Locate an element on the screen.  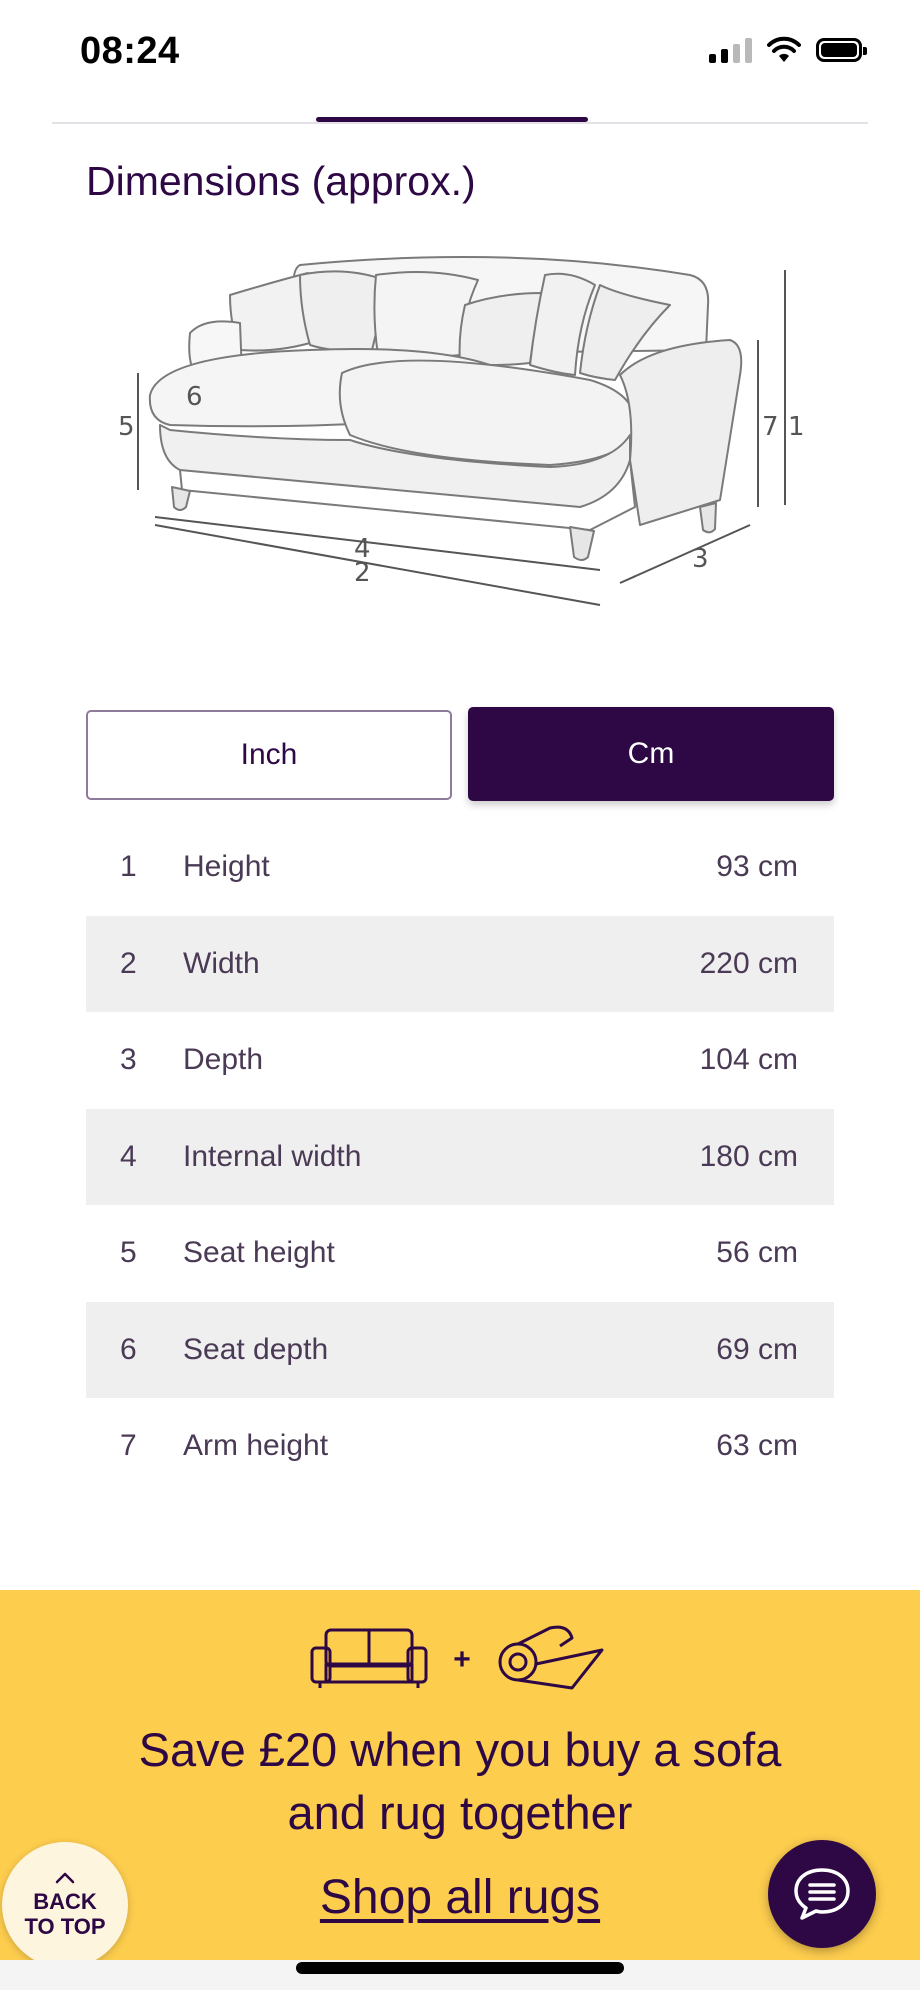
promo-icons: + is located at coordinates (457, 1657).